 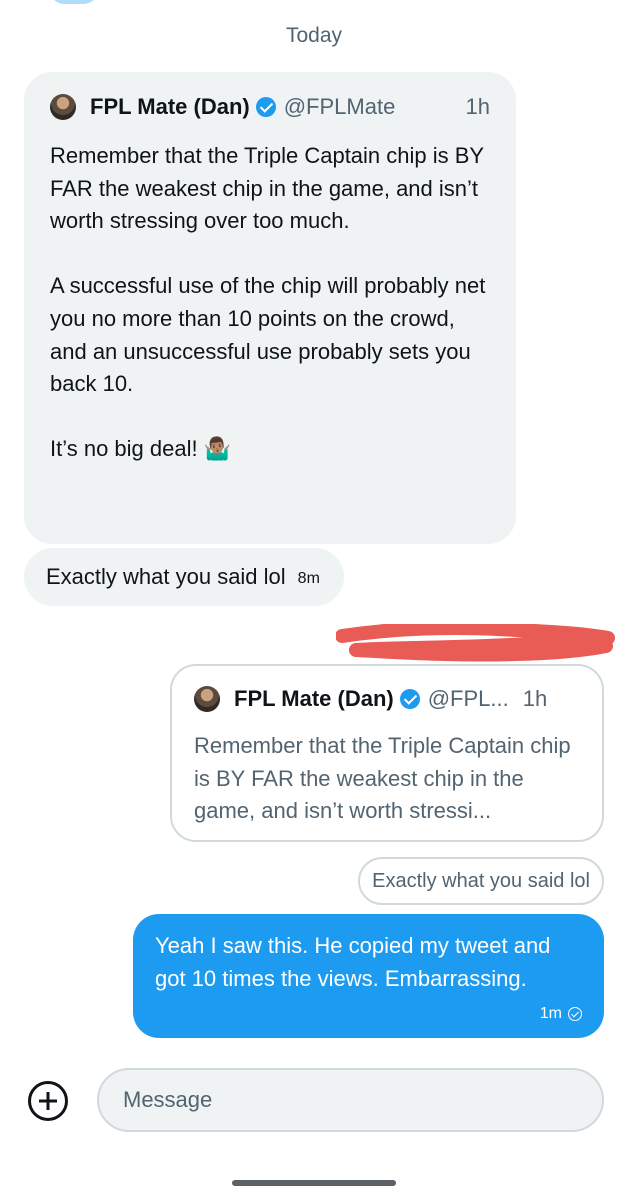 What do you see at coordinates (308, 578) in the screenshot?
I see `message-time: 8m` at bounding box center [308, 578].